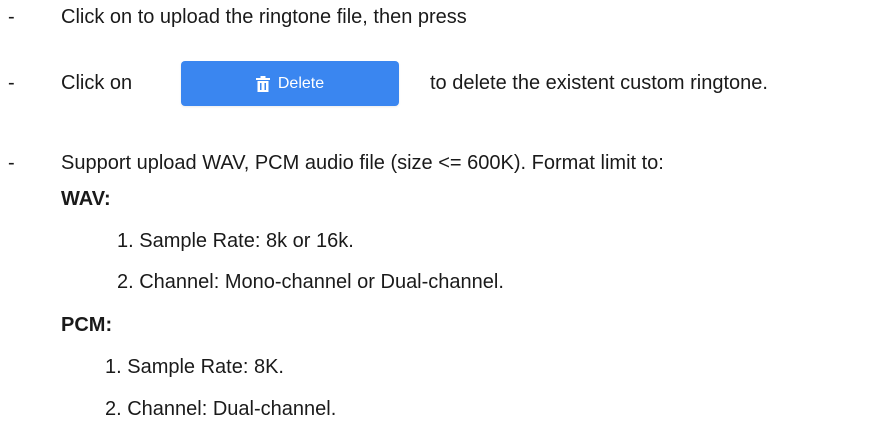 The width and height of the screenshot is (880, 448). What do you see at coordinates (194, 367) in the screenshot?
I see `pcm-item-sample-rate: 1. Sample Rate: 8K.` at bounding box center [194, 367].